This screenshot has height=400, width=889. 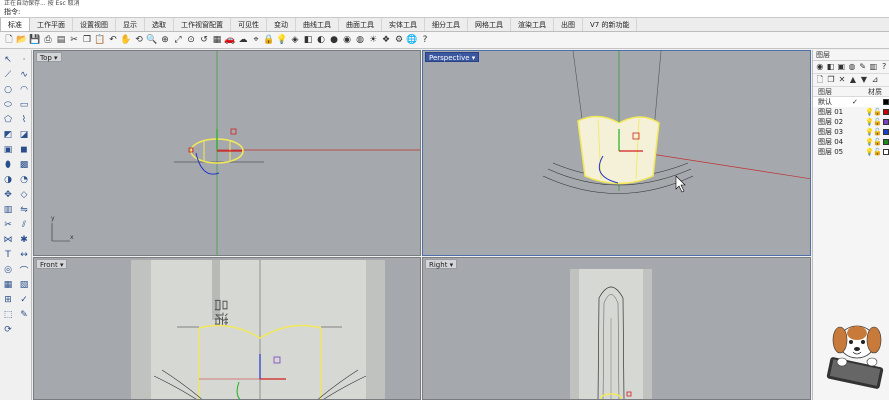 I want to click on lock-icon: 🔒, so click(x=269, y=40).